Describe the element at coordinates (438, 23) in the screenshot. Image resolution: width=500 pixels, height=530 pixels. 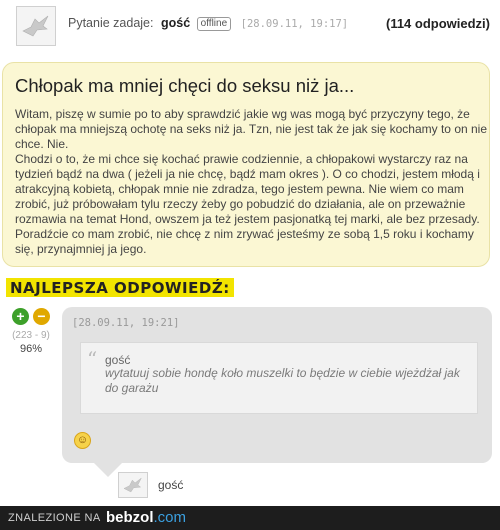
I see `answers-count: (114 odpowiedzi)` at that location.